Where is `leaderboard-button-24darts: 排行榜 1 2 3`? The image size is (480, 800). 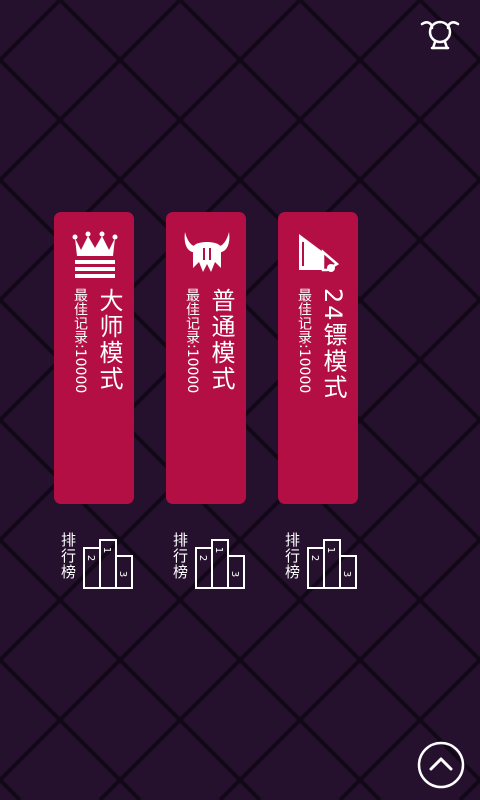 leaderboard-button-24darts: 排行榜 1 2 3 is located at coordinates (335, 562).